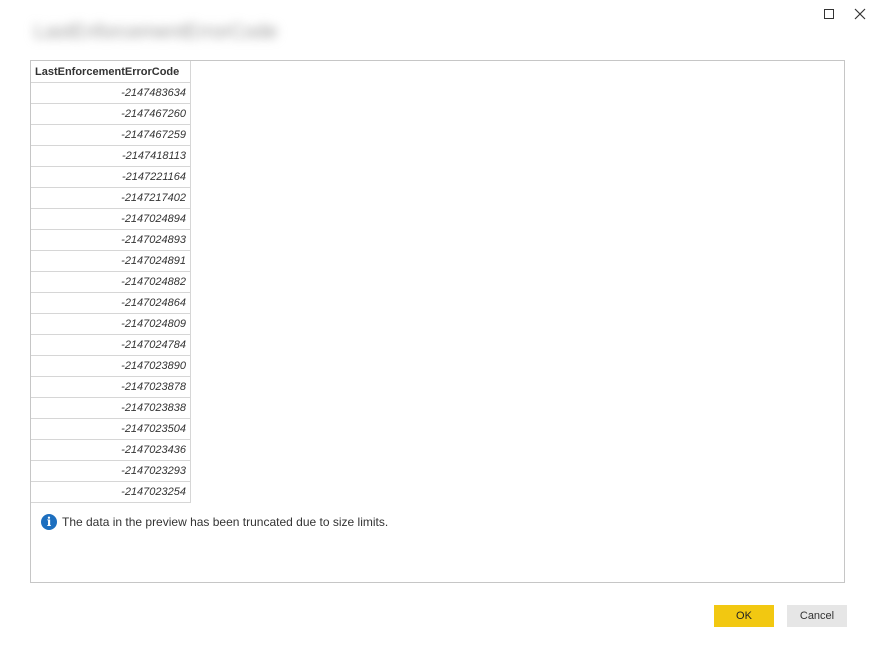 The height and width of the screenshot is (657, 877). I want to click on close-button, so click(860, 14).